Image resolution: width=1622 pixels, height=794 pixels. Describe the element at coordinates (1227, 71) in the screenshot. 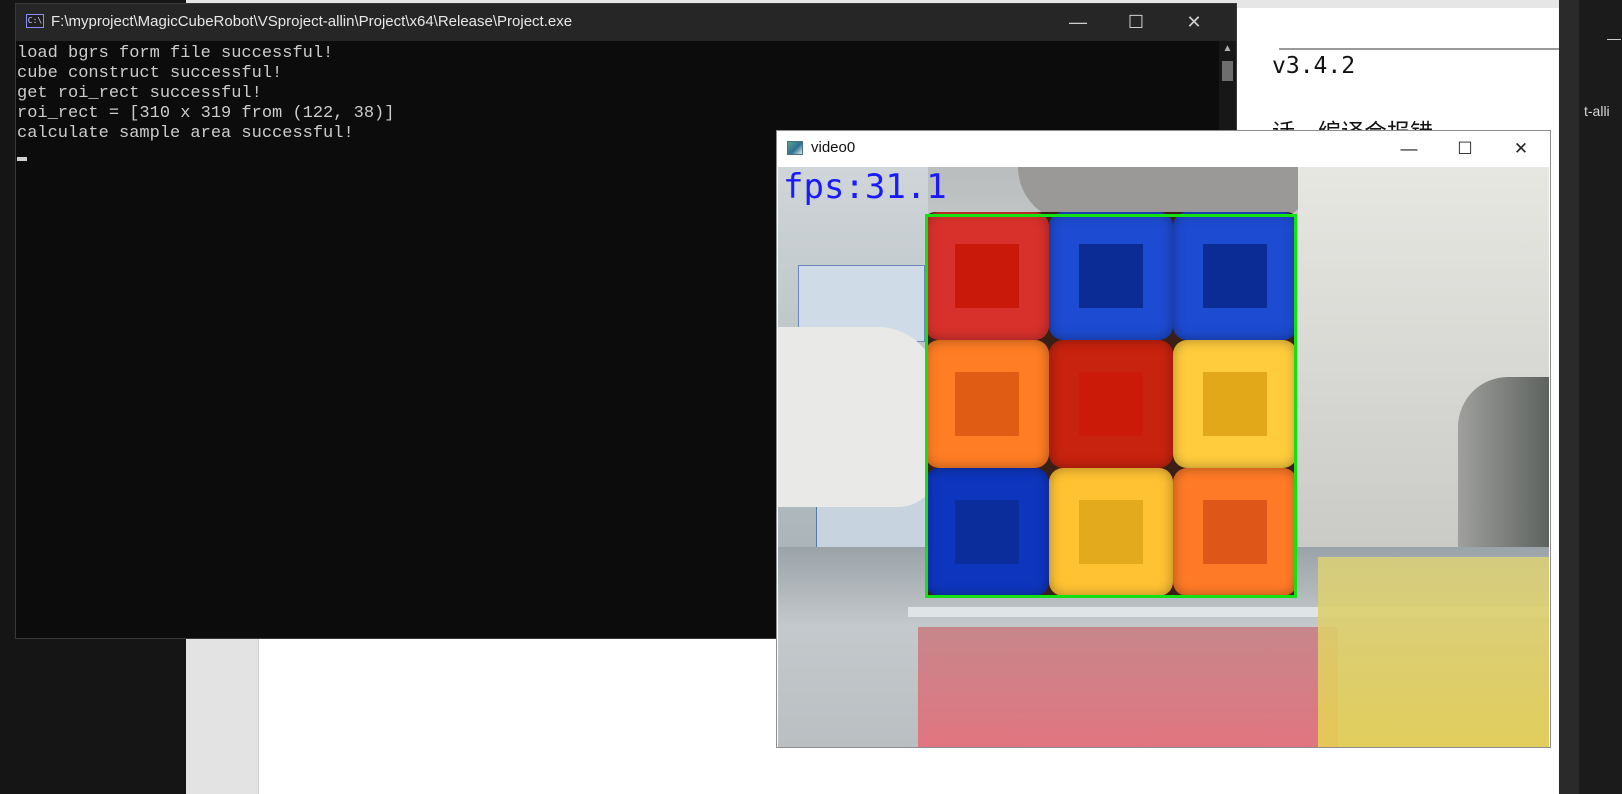

I see `scroll-thumb` at that location.